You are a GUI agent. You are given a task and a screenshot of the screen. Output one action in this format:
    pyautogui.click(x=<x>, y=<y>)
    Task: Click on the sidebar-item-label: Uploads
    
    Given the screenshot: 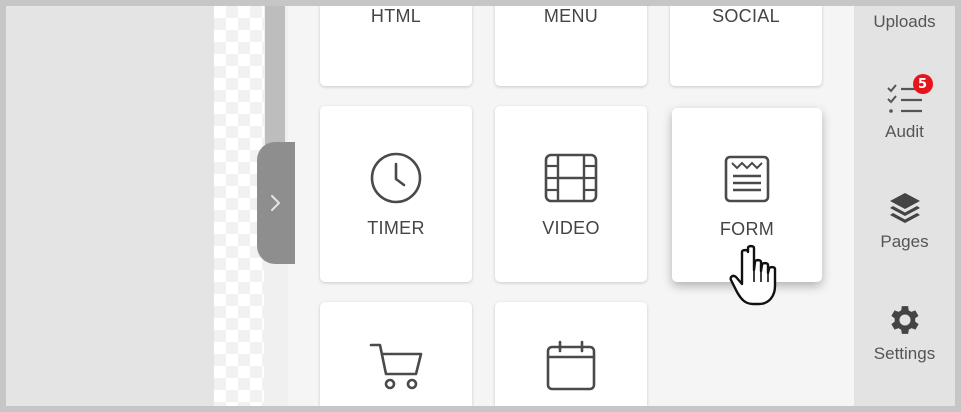 What is the action you would take?
    pyautogui.click(x=904, y=21)
    